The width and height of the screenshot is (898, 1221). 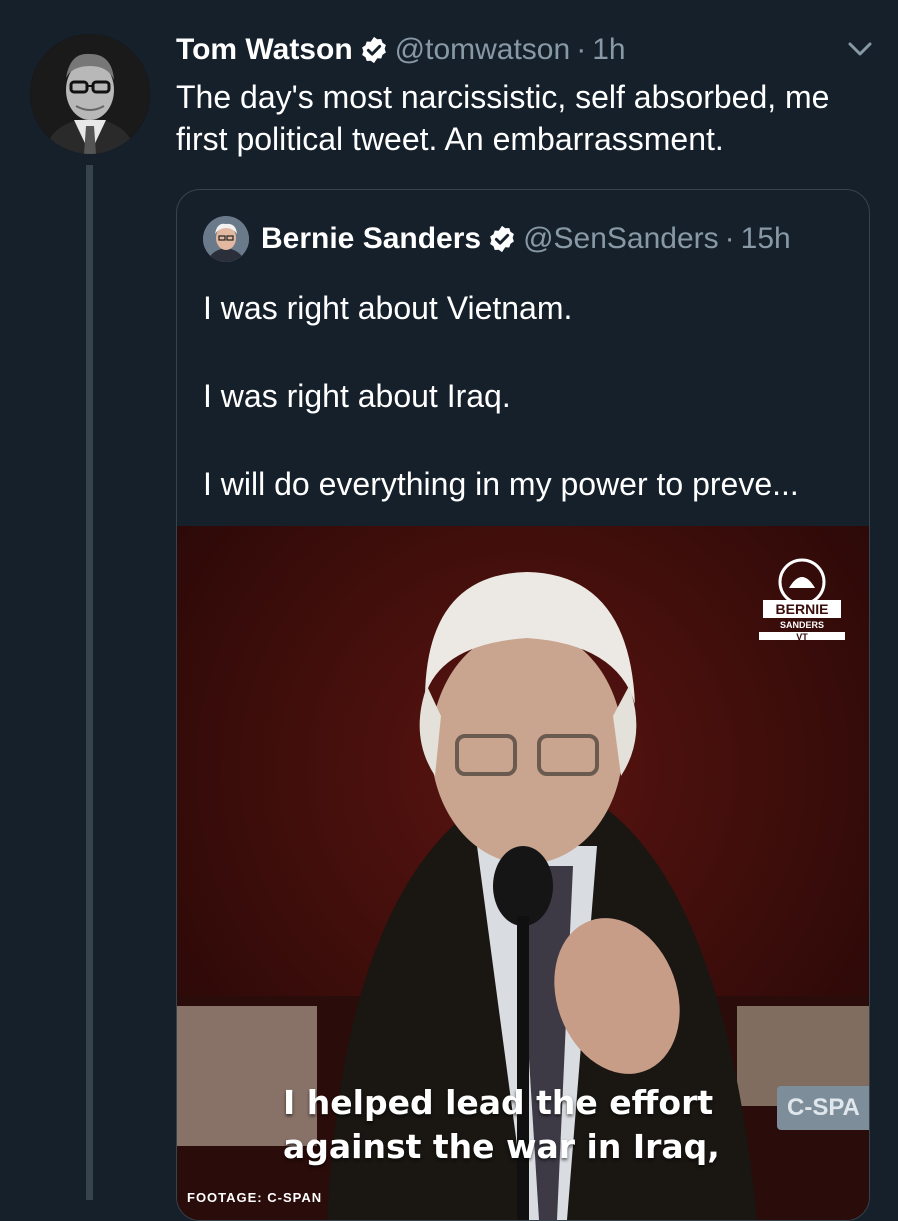 What do you see at coordinates (608, 50) in the screenshot?
I see `tweet-timestamp: 1h` at bounding box center [608, 50].